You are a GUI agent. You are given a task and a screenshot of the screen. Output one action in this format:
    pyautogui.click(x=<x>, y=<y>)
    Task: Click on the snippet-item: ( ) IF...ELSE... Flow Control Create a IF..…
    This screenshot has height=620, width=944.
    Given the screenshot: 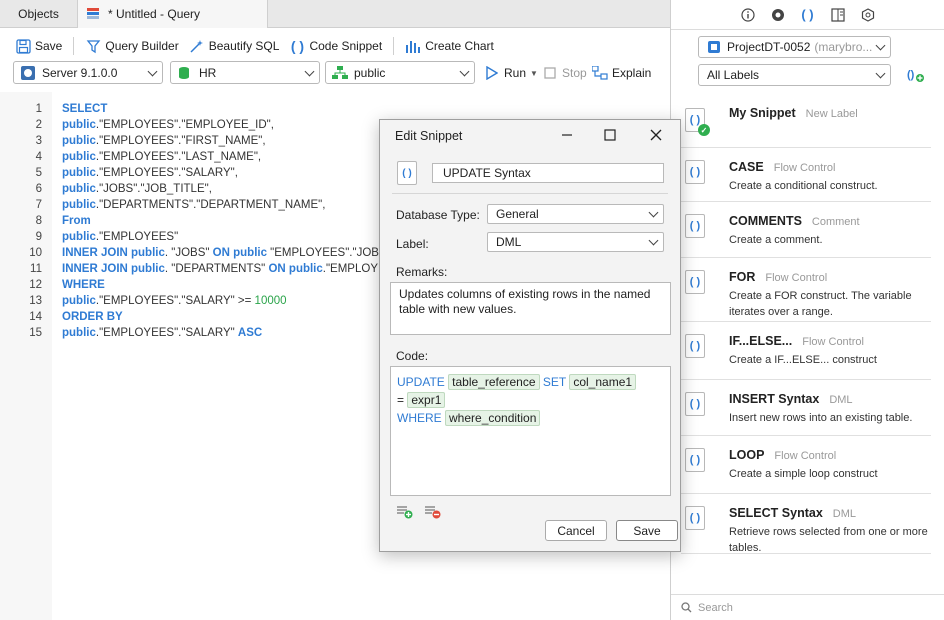 What is the action you would take?
    pyautogui.click(x=806, y=351)
    